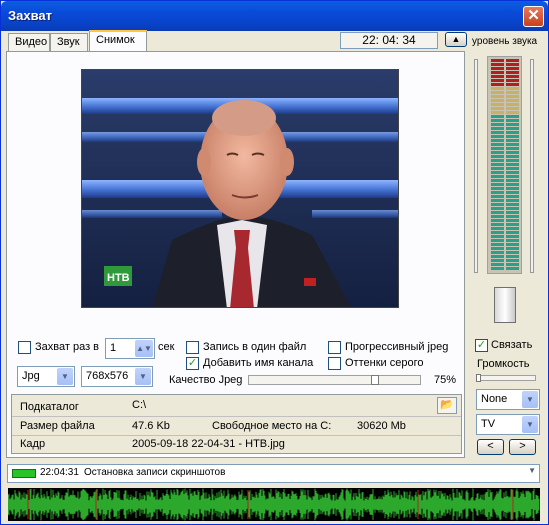 This screenshot has height=525, width=549. What do you see at coordinates (481, 345) in the screenshot?
I see `link-checkbox: ✓` at bounding box center [481, 345].